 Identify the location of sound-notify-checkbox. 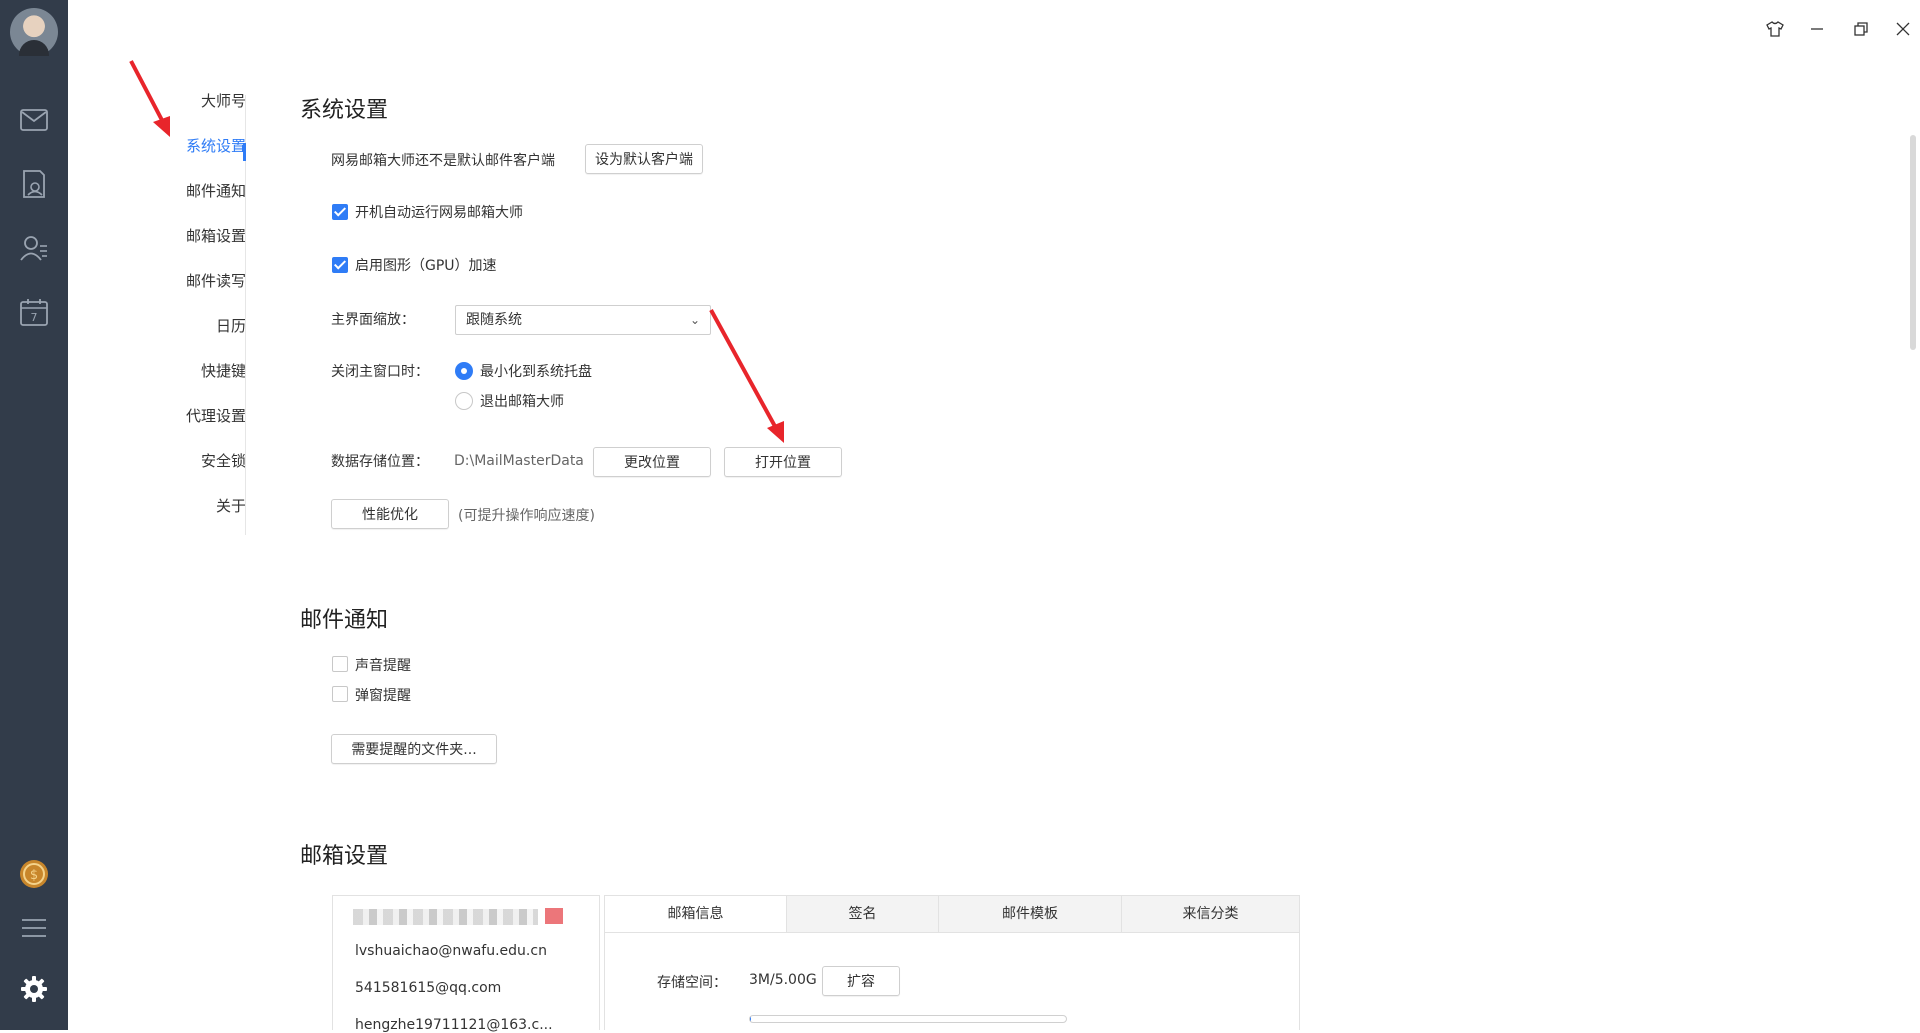
(340, 664).